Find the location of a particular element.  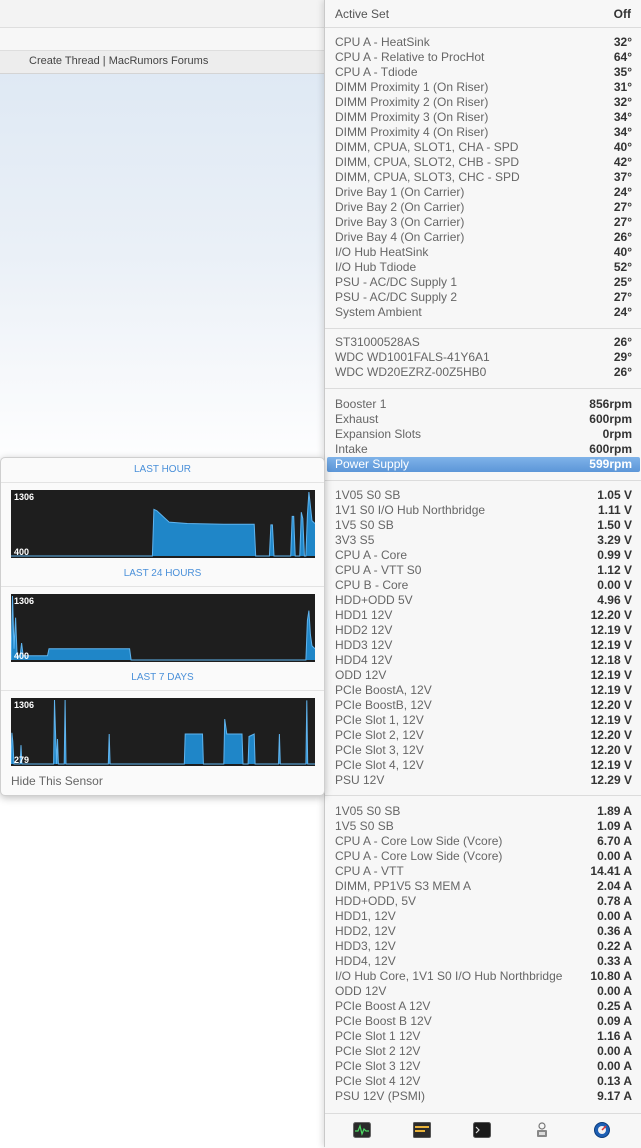

fan-speed-row: Power Supply 599rpm is located at coordinates (483, 464).